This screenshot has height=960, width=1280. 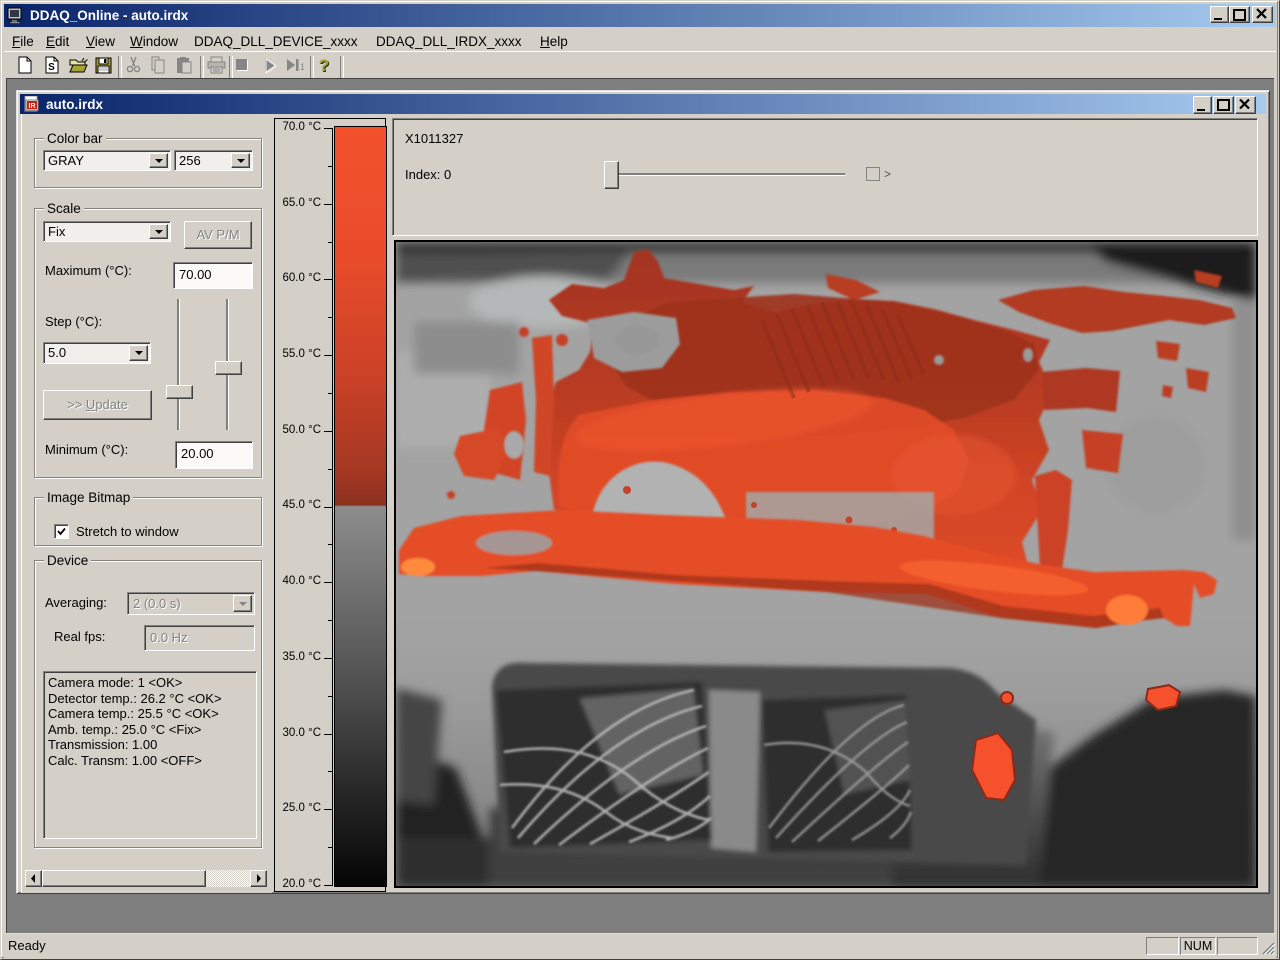 I want to click on svg-text: IR, so click(x=32, y=106).